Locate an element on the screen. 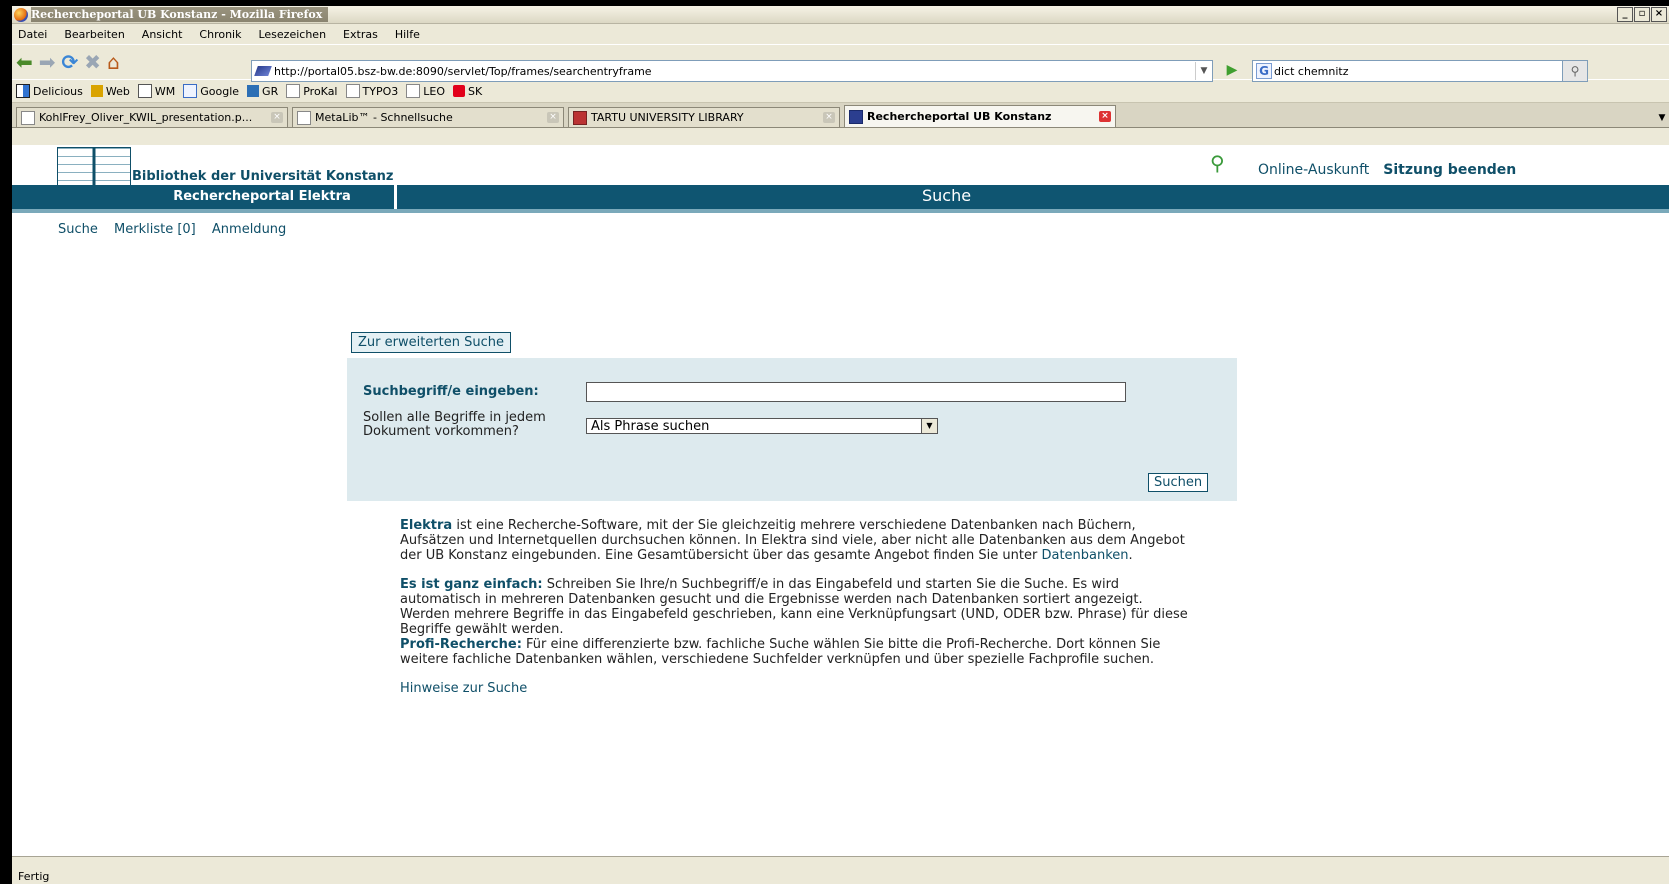 The width and height of the screenshot is (1669, 884). online-auskunft-link: Online-Auskunft is located at coordinates (1313, 170).